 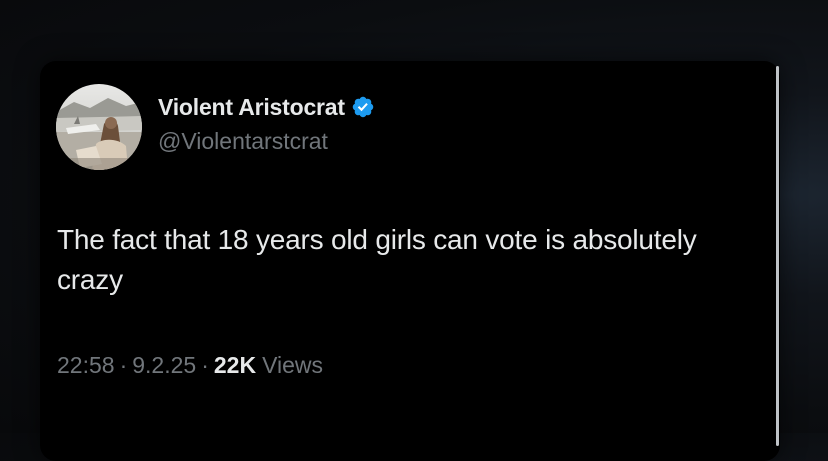 I want to click on scrollbar, so click(x=777, y=256).